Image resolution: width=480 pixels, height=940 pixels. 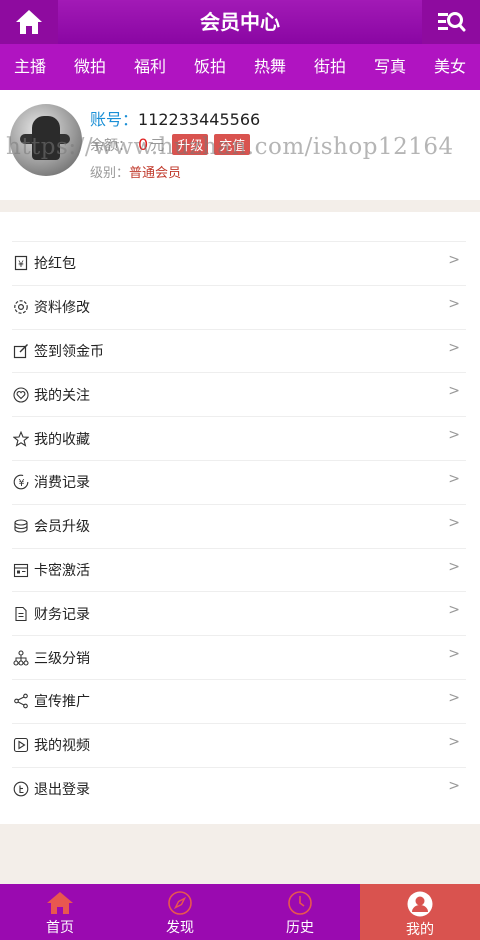 I want to click on category-nav: 主播 微拍 福利 饭拍 热舞 街拍 写真 美女, so click(x=240, y=67).